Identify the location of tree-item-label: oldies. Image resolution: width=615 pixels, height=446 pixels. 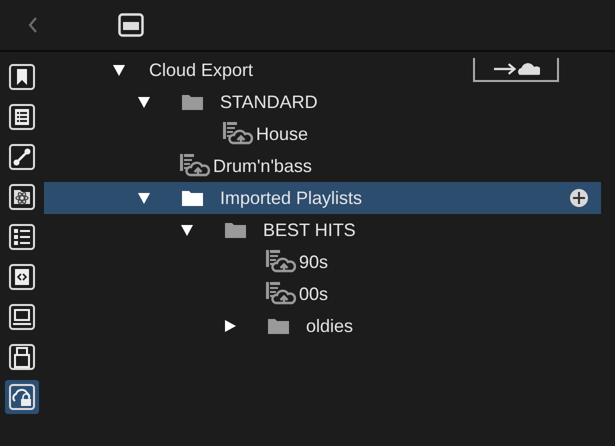
(330, 326).